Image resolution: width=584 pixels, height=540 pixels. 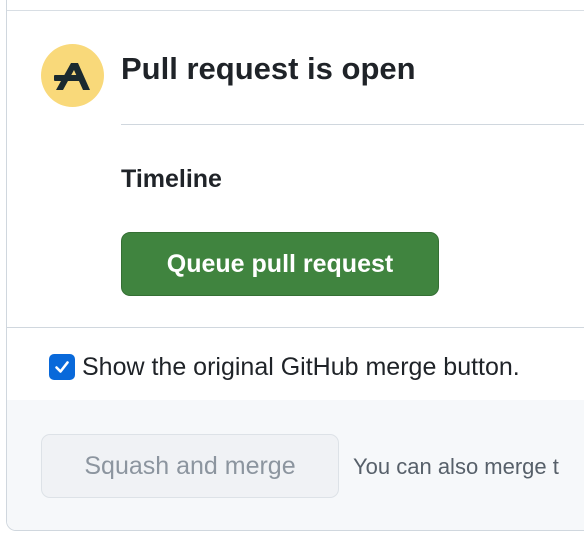 What do you see at coordinates (301, 367) in the screenshot?
I see `show-merge-button-label: Show the original GitHub merge button.` at bounding box center [301, 367].